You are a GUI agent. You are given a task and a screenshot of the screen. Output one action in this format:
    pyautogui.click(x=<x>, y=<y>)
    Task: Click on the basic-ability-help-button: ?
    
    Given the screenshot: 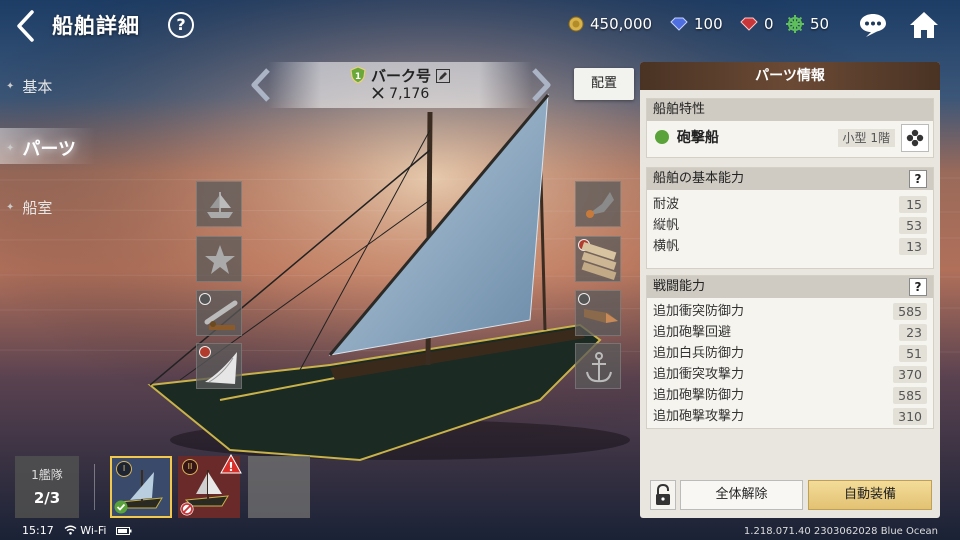 What is the action you would take?
    pyautogui.click(x=918, y=179)
    